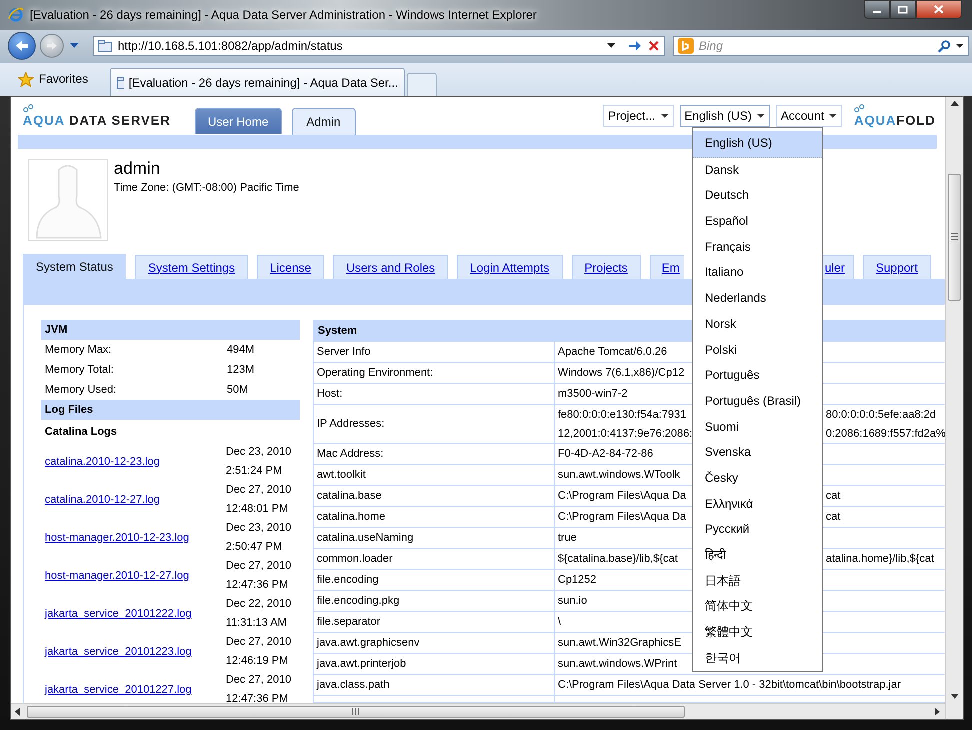 The height and width of the screenshot is (730, 972). What do you see at coordinates (105, 46) in the screenshot?
I see `page-icon` at bounding box center [105, 46].